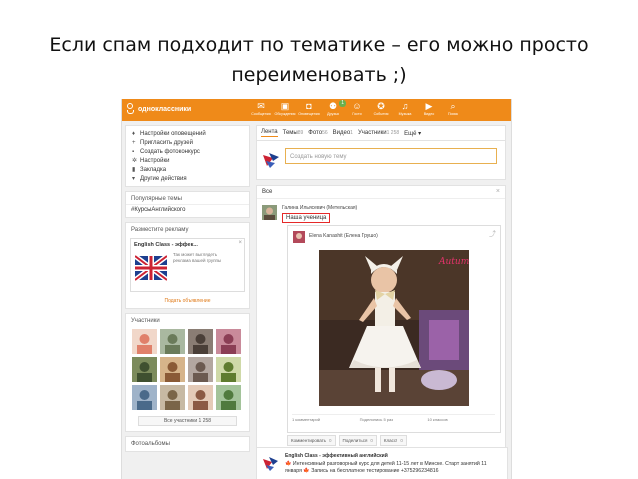  What do you see at coordinates (300, 133) in the screenshot?
I see `tab-count: 89` at bounding box center [300, 133].